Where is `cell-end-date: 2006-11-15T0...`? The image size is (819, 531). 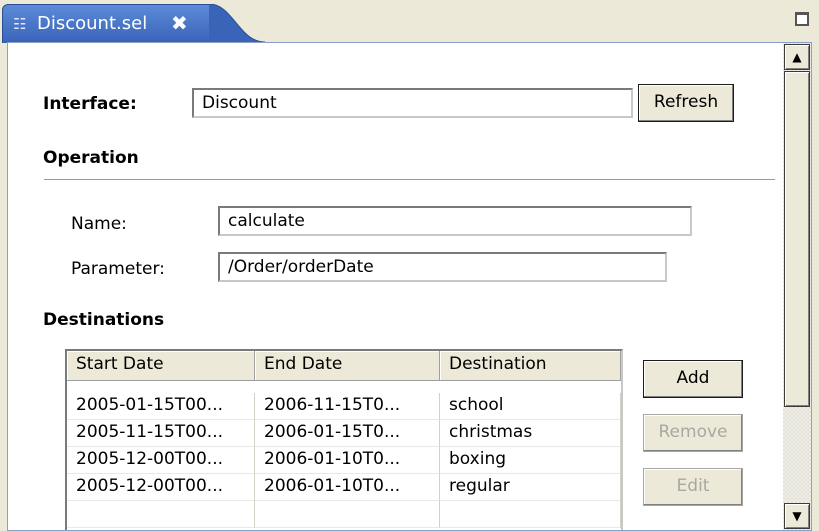 cell-end-date: 2006-11-15T0... is located at coordinates (347, 406).